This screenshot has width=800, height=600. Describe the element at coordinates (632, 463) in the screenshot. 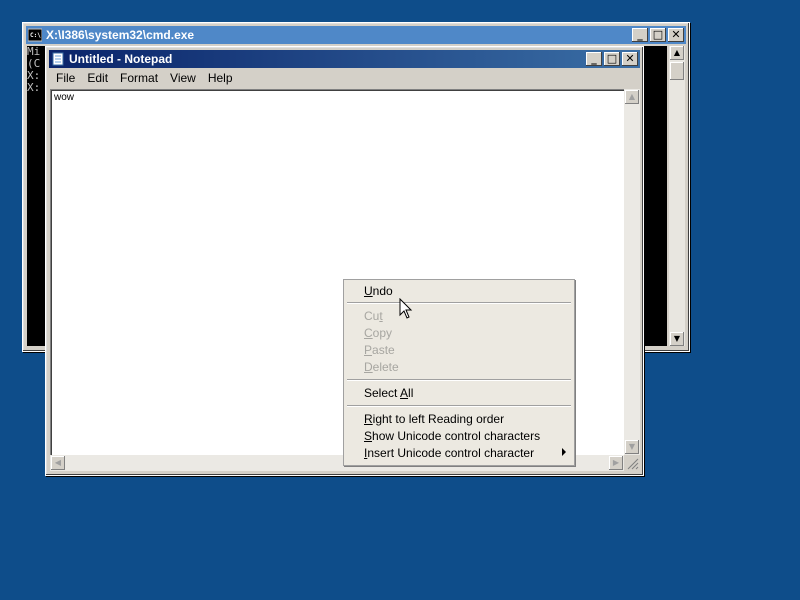

I see `resize-grip-icon` at that location.